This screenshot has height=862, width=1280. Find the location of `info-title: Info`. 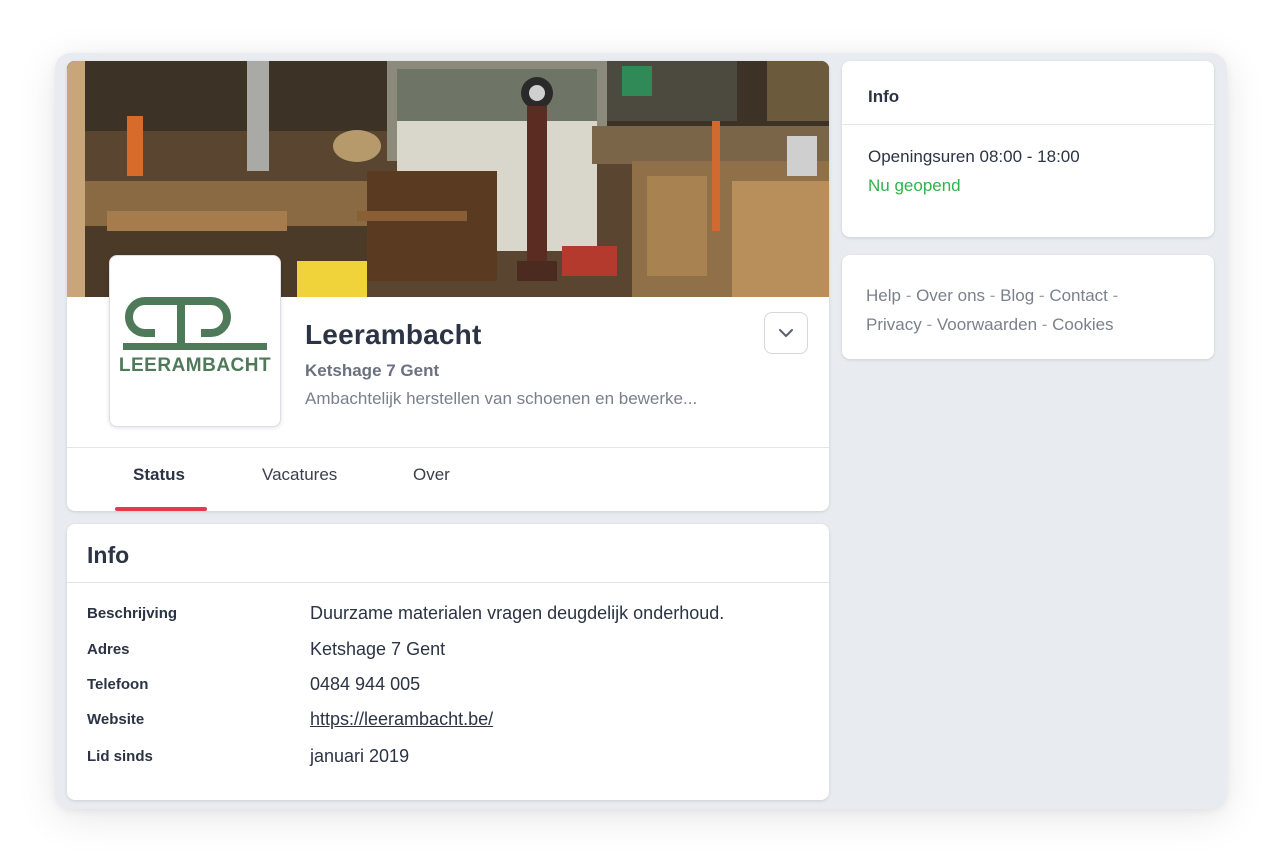

info-title: Info is located at coordinates (108, 555).